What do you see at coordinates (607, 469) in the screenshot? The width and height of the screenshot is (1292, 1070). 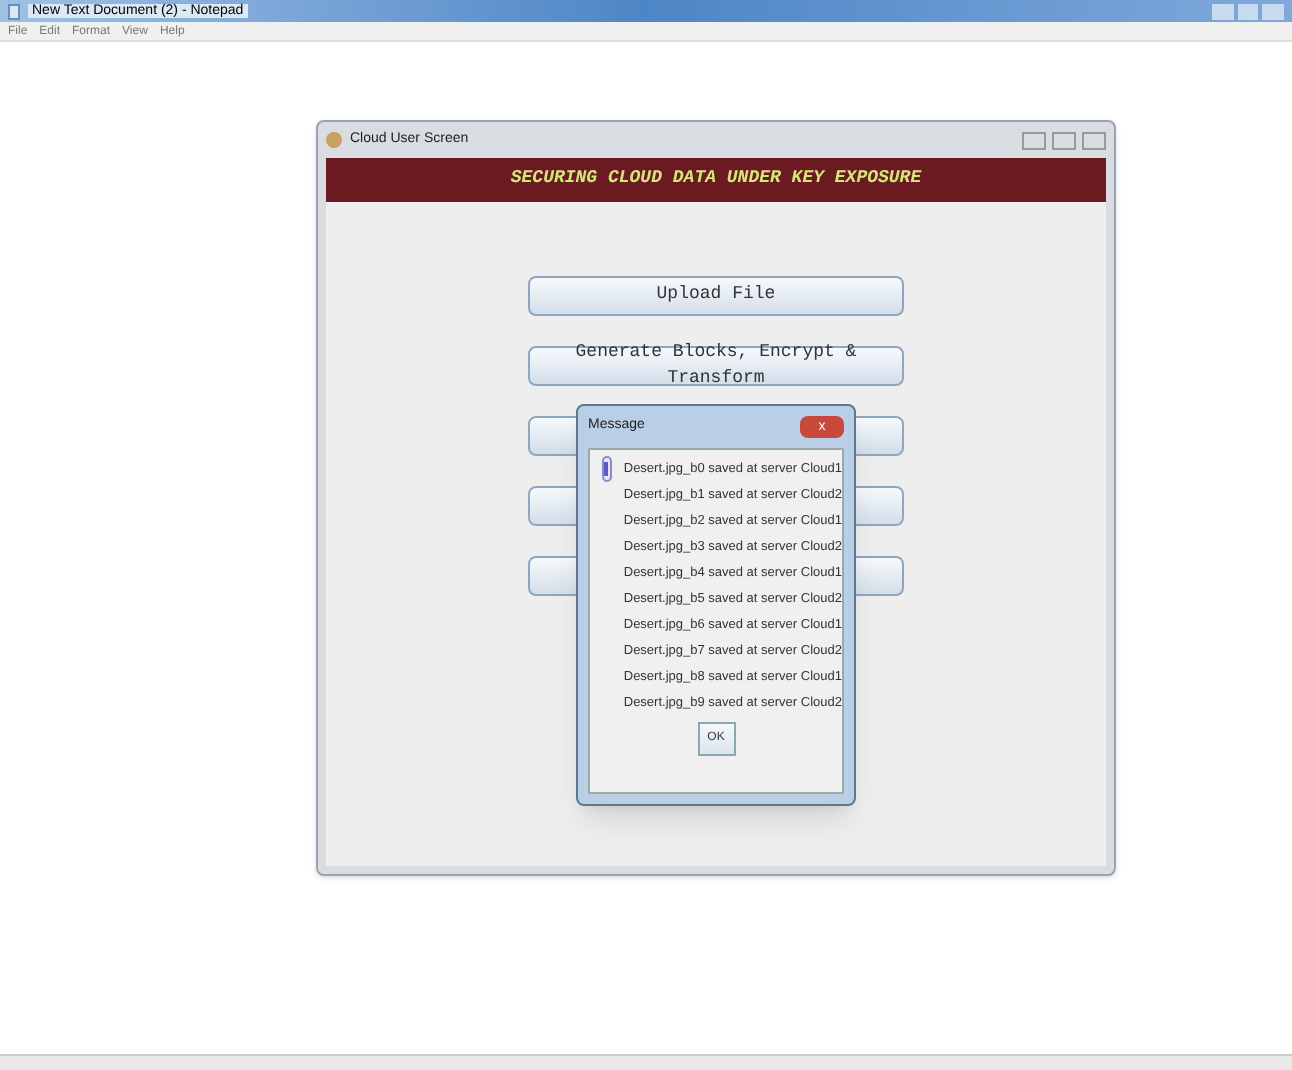 I see `info-icon` at bounding box center [607, 469].